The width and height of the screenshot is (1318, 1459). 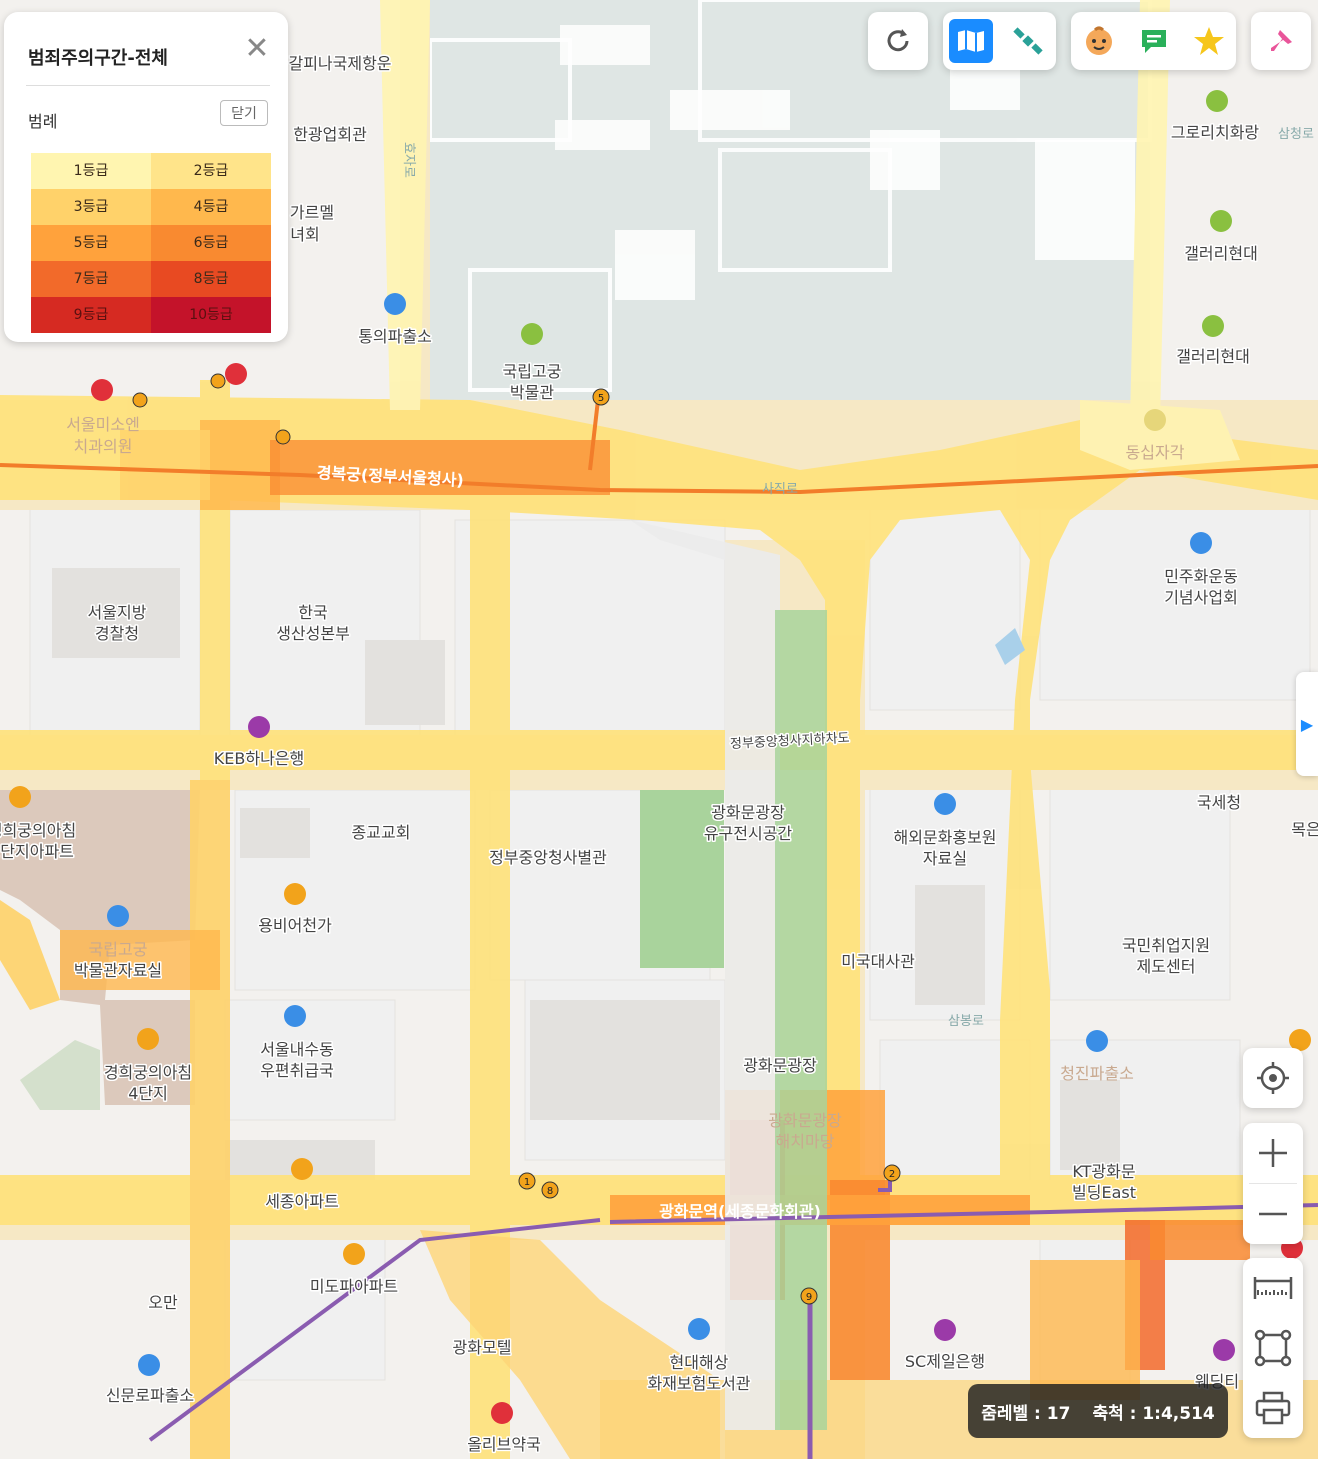 I want to click on post-icon, so click(x=295, y=1016).